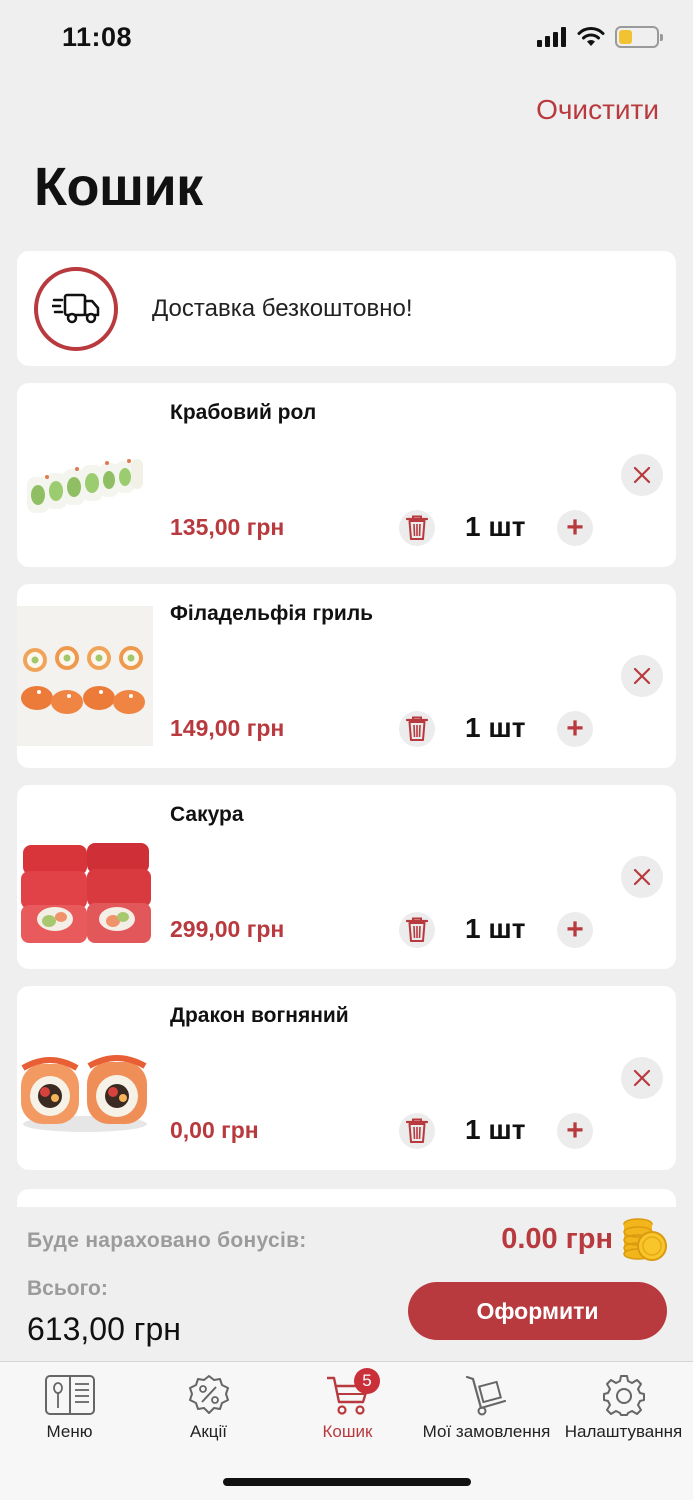  What do you see at coordinates (208, 1431) in the screenshot?
I see `tab-label: Акції` at bounding box center [208, 1431].